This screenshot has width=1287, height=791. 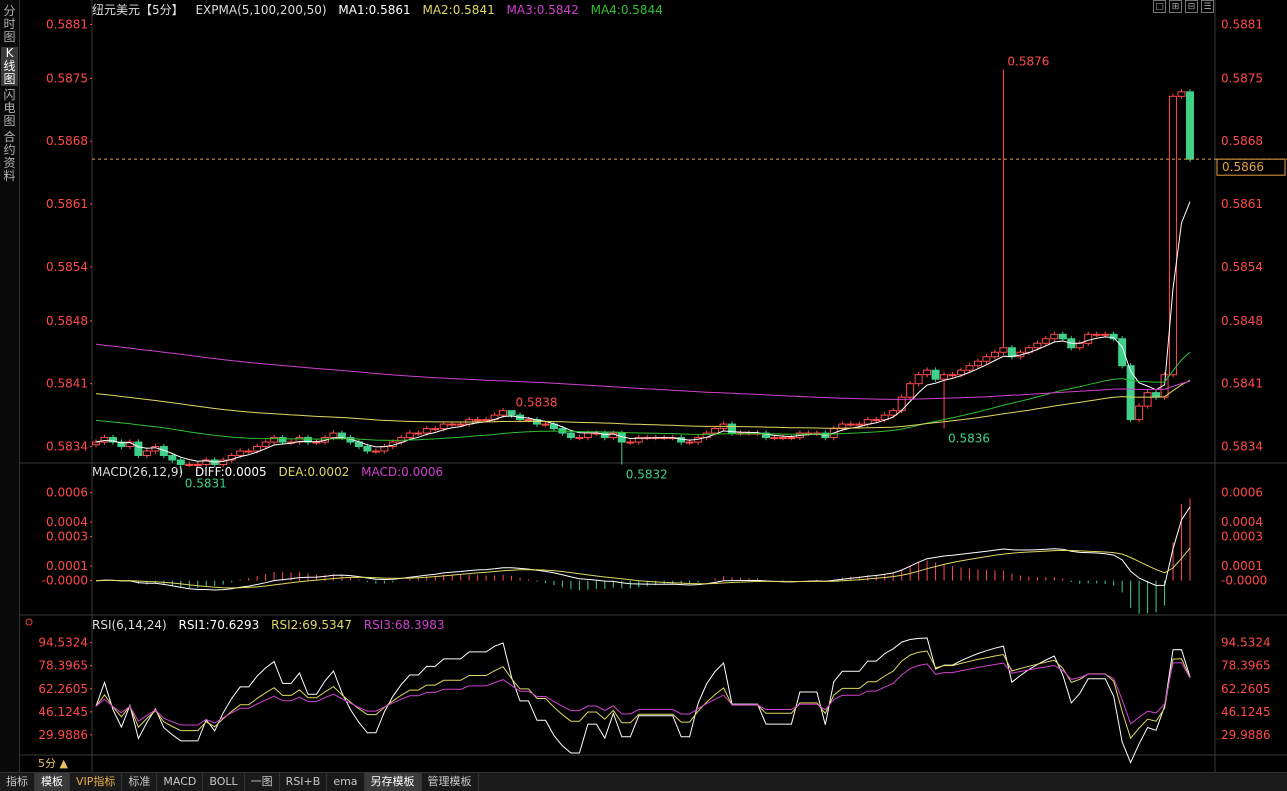 What do you see at coordinates (1242, 141) in the screenshot?
I see `price-tick-right: 0.5868` at bounding box center [1242, 141].